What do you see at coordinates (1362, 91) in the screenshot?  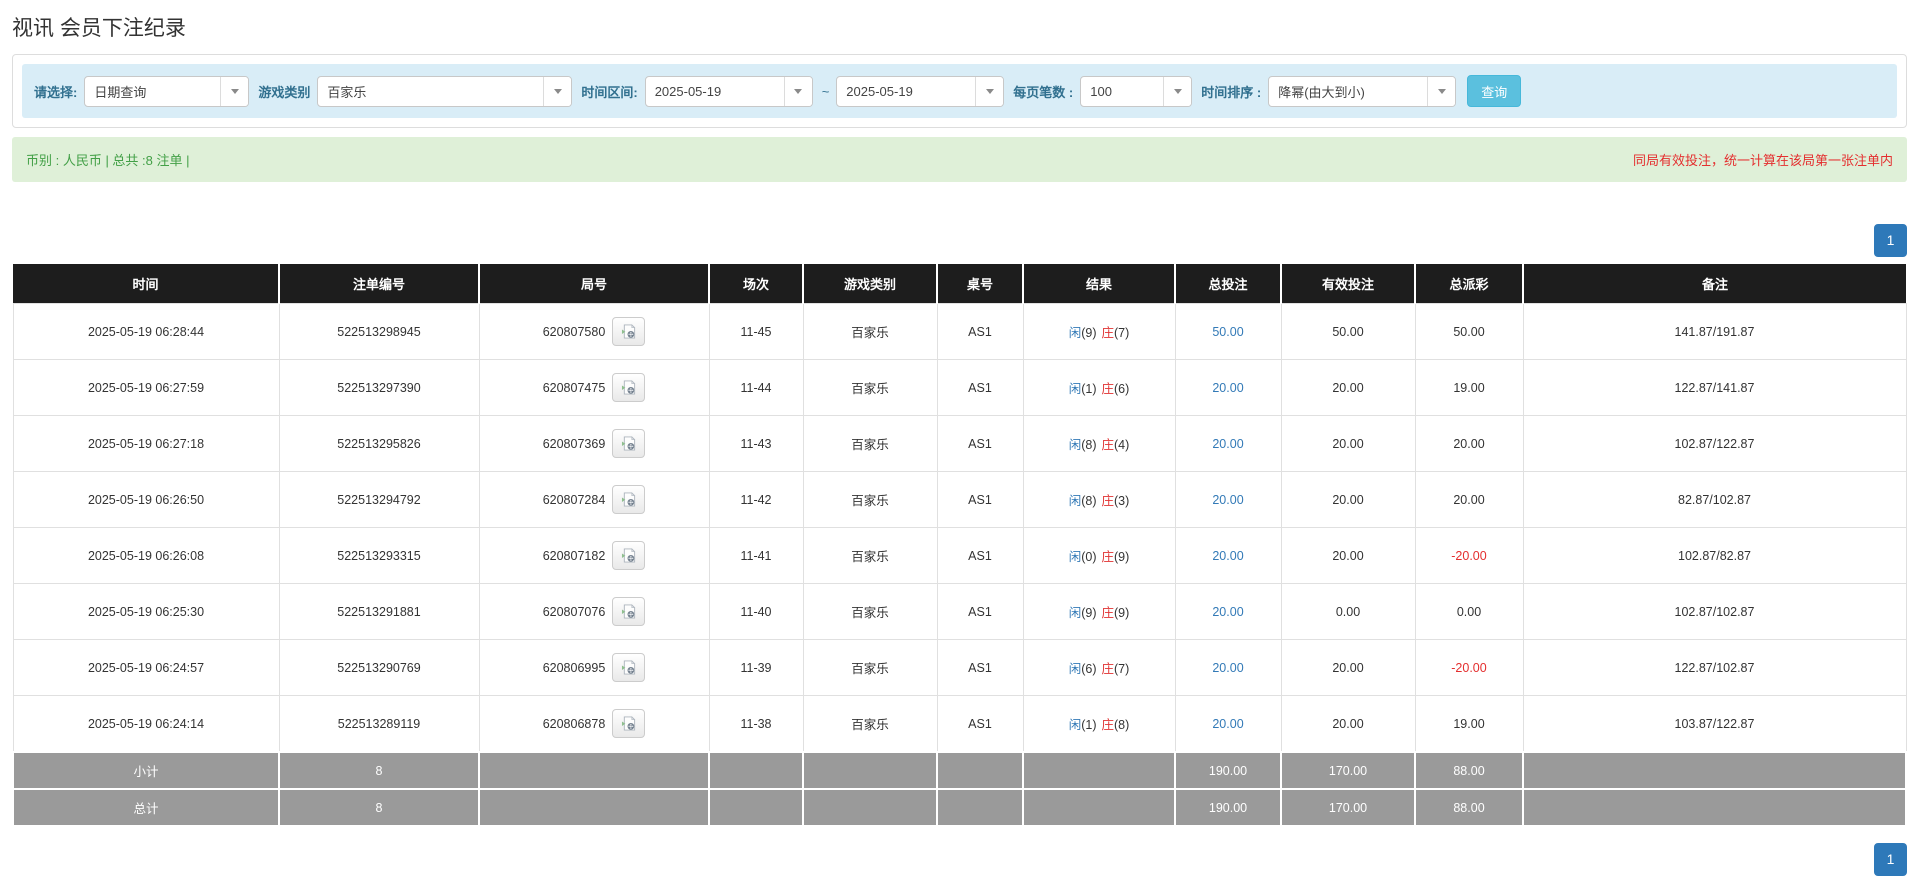 I see `time-sort-select: 降幂(由大到小)` at bounding box center [1362, 91].